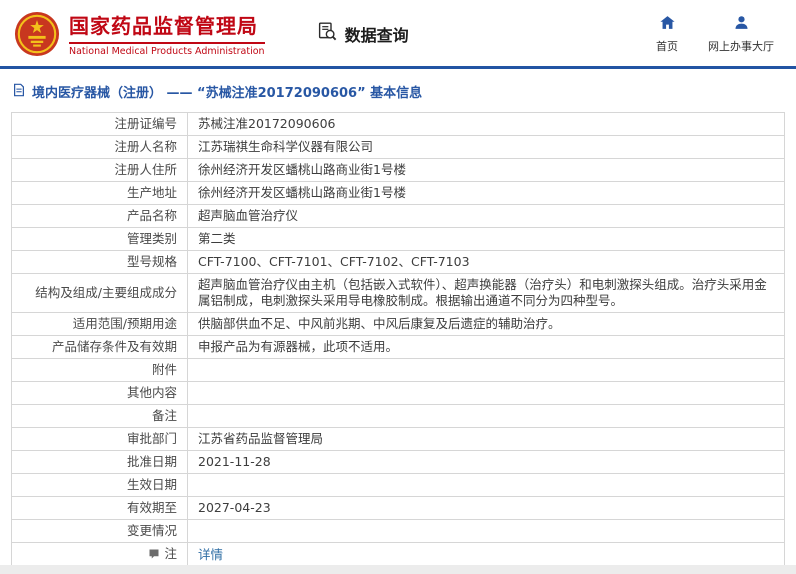 Image resolution: width=796 pixels, height=574 pixels. I want to click on field-value: CFT-7100、CFT-7101、CFT-7102、CFT-7103, so click(486, 262).